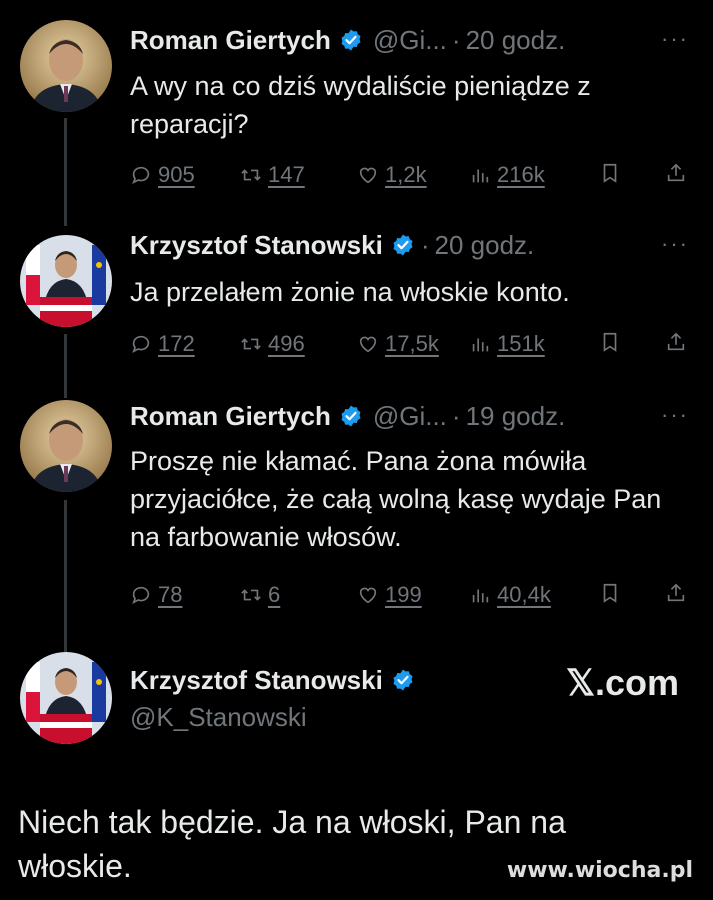  I want to click on tweet-text: Ja przelałem żonie na włoskie konto., so click(350, 292).